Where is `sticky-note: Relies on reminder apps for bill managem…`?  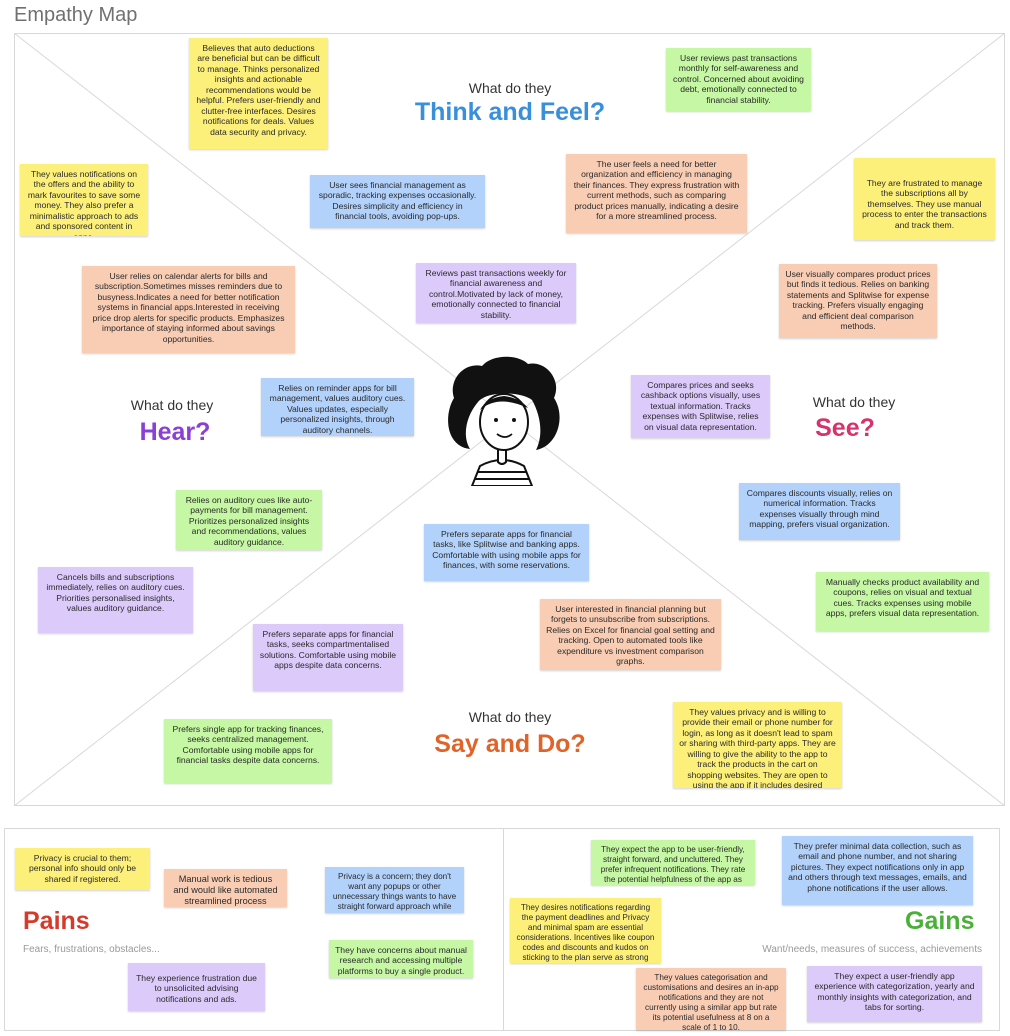
sticky-note: Relies on reminder apps for bill managem… is located at coordinates (337, 407).